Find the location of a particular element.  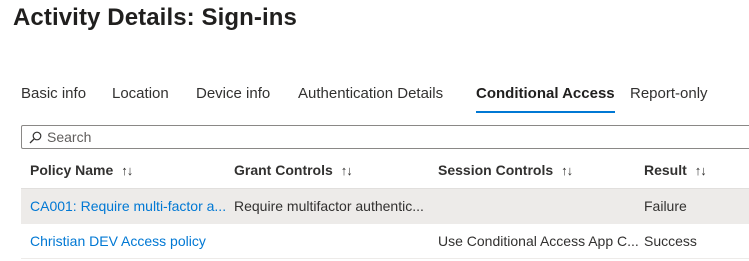

active-tab-indicator is located at coordinates (545, 112).